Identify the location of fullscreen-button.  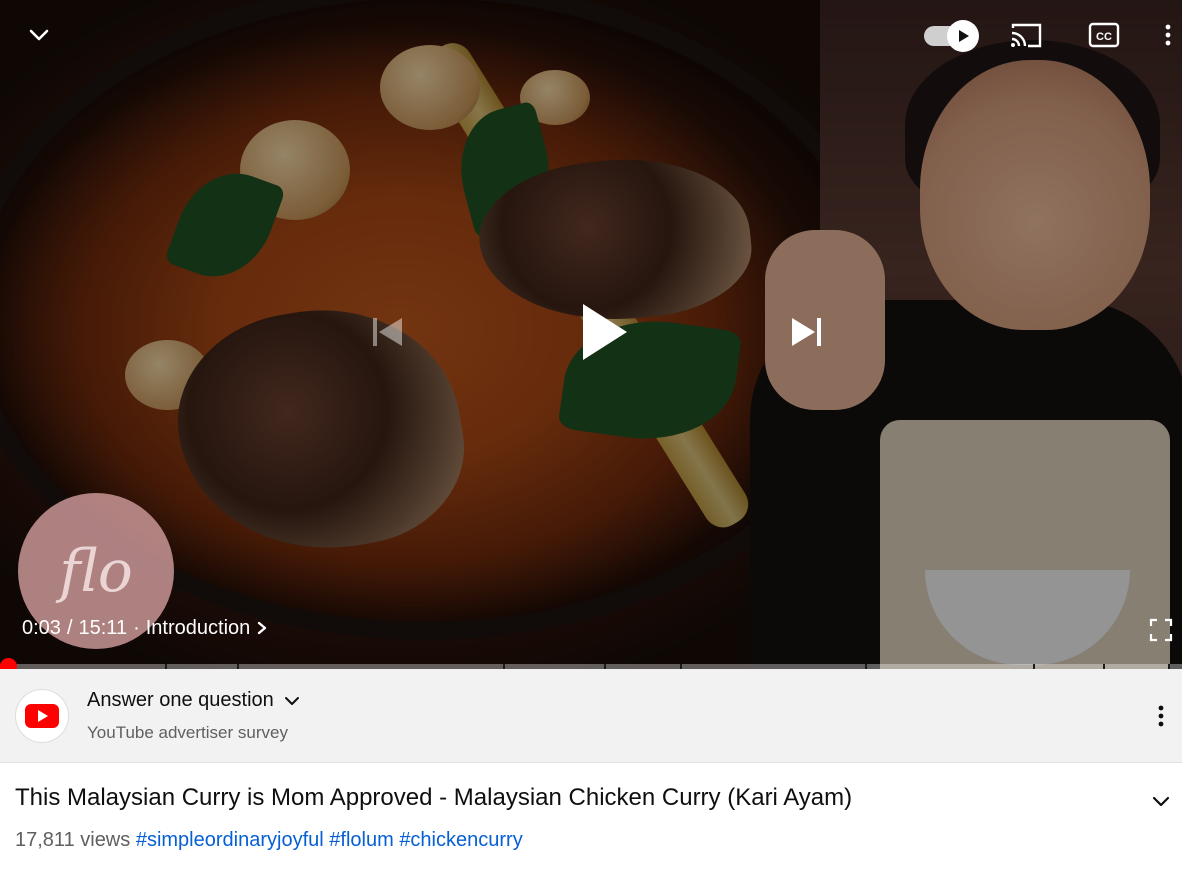
(1161, 630).